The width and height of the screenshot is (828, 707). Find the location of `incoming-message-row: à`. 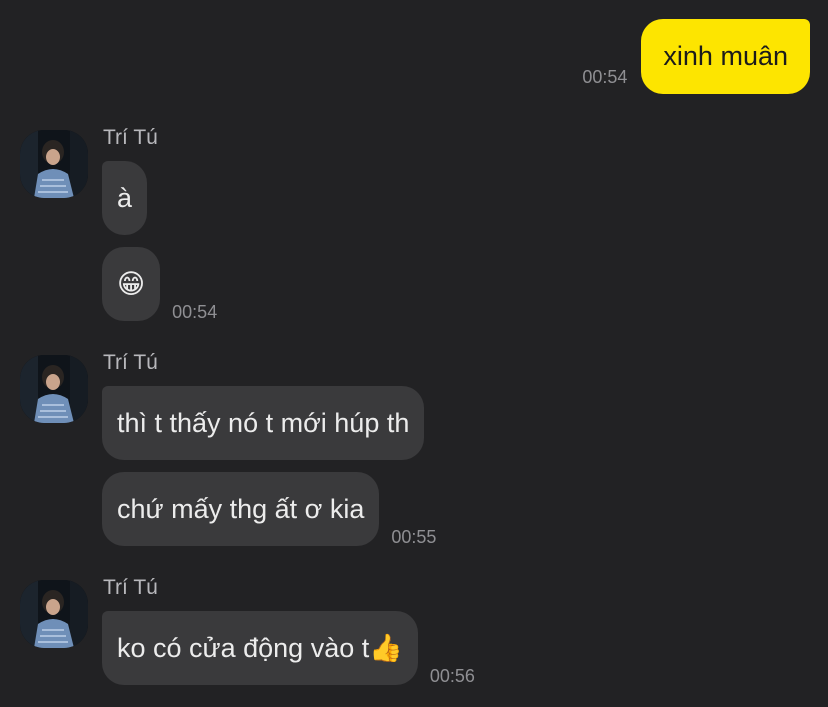

incoming-message-row: à is located at coordinates (159, 198).